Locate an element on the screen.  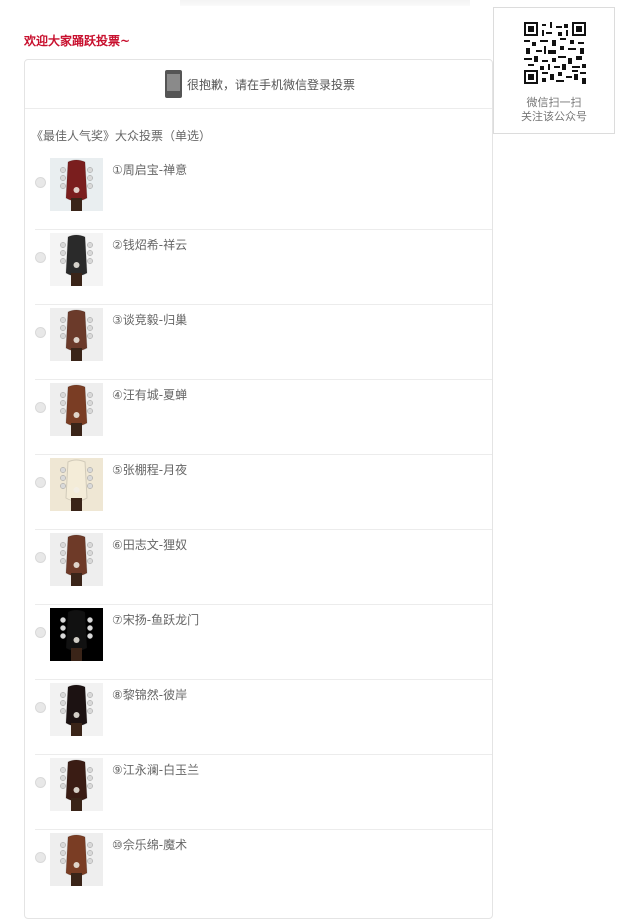
option-label: ⑧黎锦然-彼岸 is located at coordinates (150, 695).